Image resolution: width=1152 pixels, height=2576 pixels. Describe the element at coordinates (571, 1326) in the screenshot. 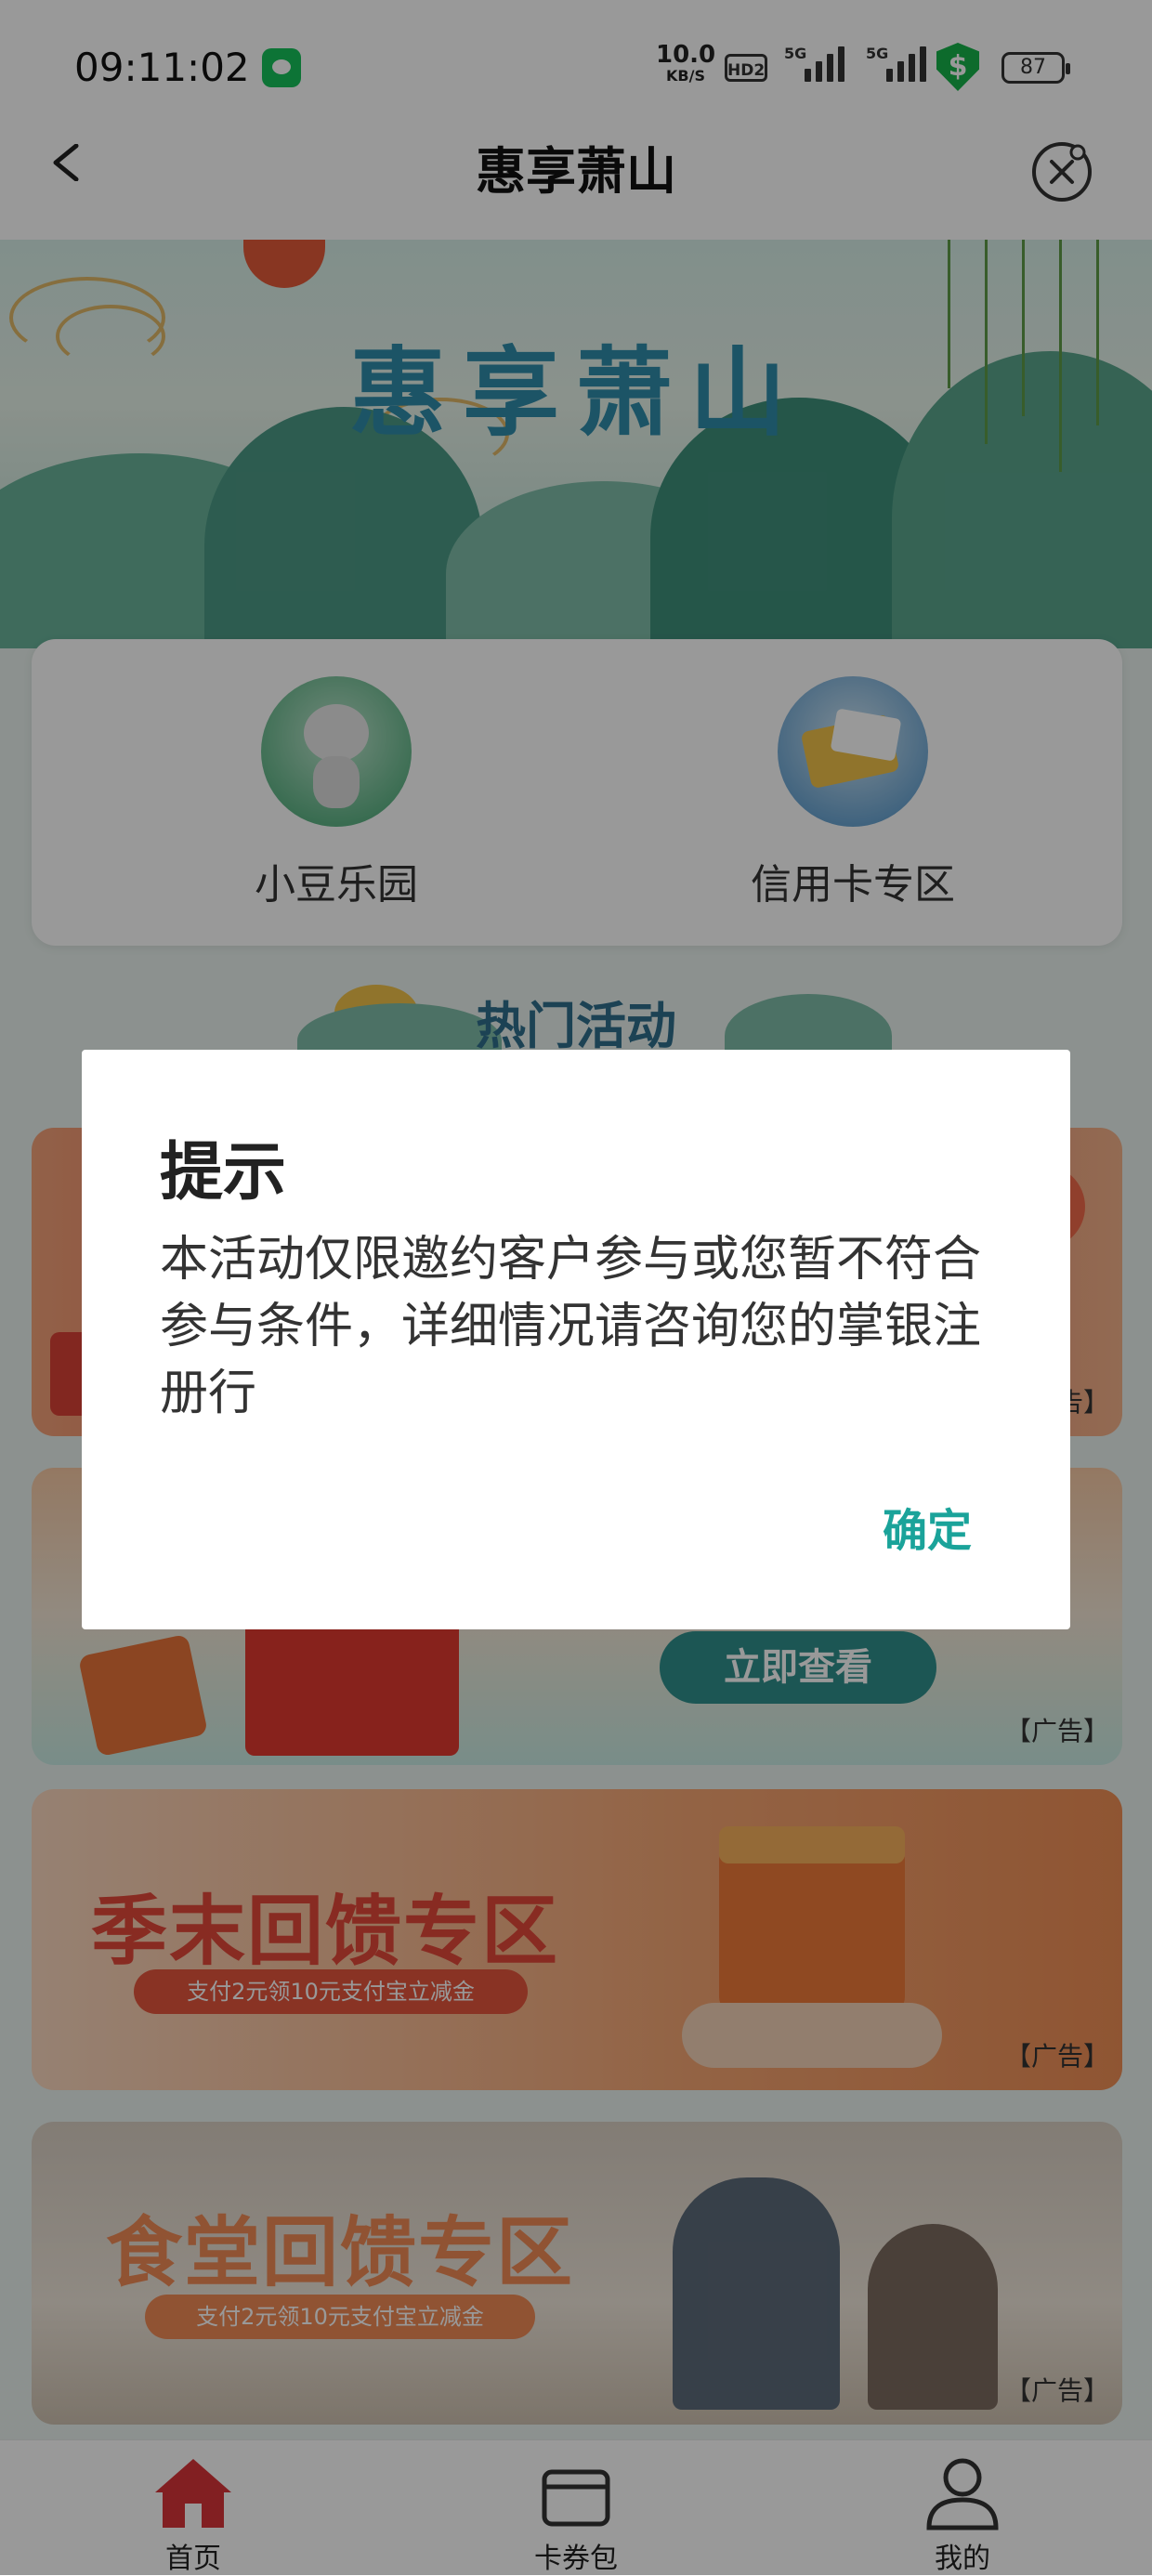

I see `dialog-message: 本活动仅限邀约客户参与或您暂不符合参与条件，详细情况请咨询您的掌银注册行` at that location.